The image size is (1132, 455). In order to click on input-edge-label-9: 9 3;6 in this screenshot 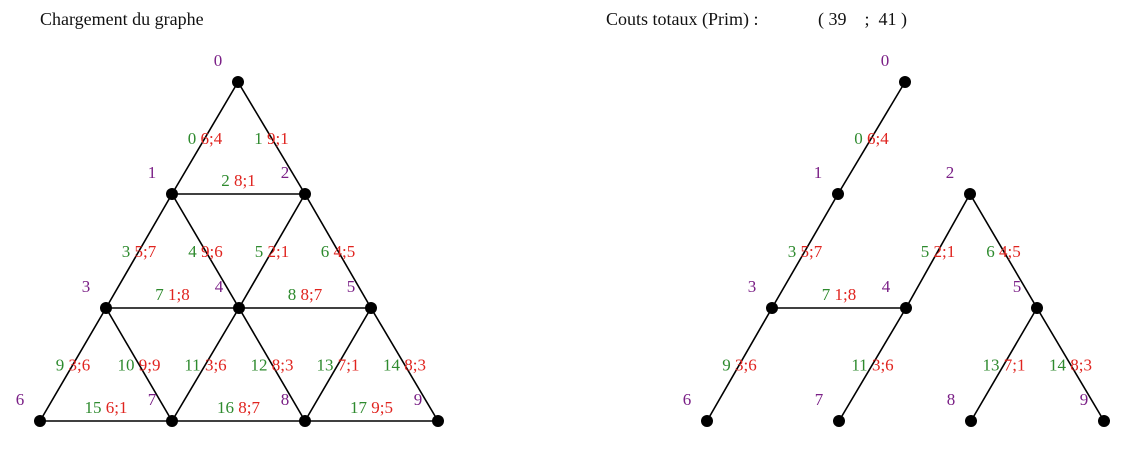, I will do `click(73, 365)`.